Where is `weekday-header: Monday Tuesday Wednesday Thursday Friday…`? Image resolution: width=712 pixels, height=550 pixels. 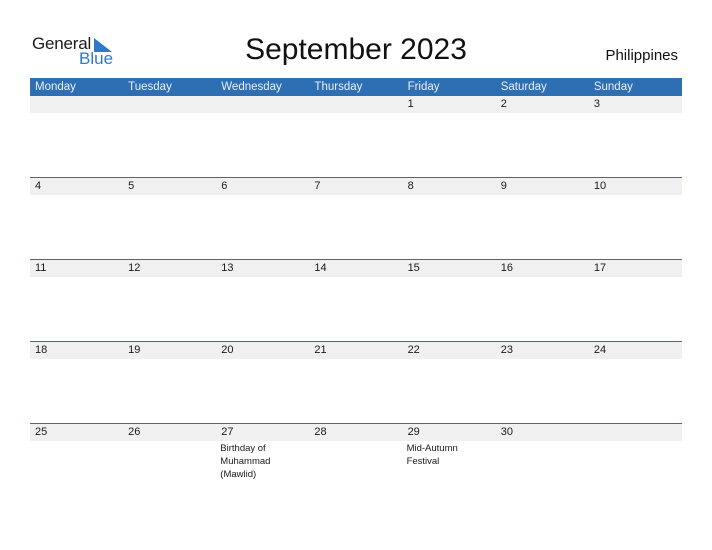
weekday-header: Monday Tuesday Wednesday Thursday Friday… is located at coordinates (356, 87).